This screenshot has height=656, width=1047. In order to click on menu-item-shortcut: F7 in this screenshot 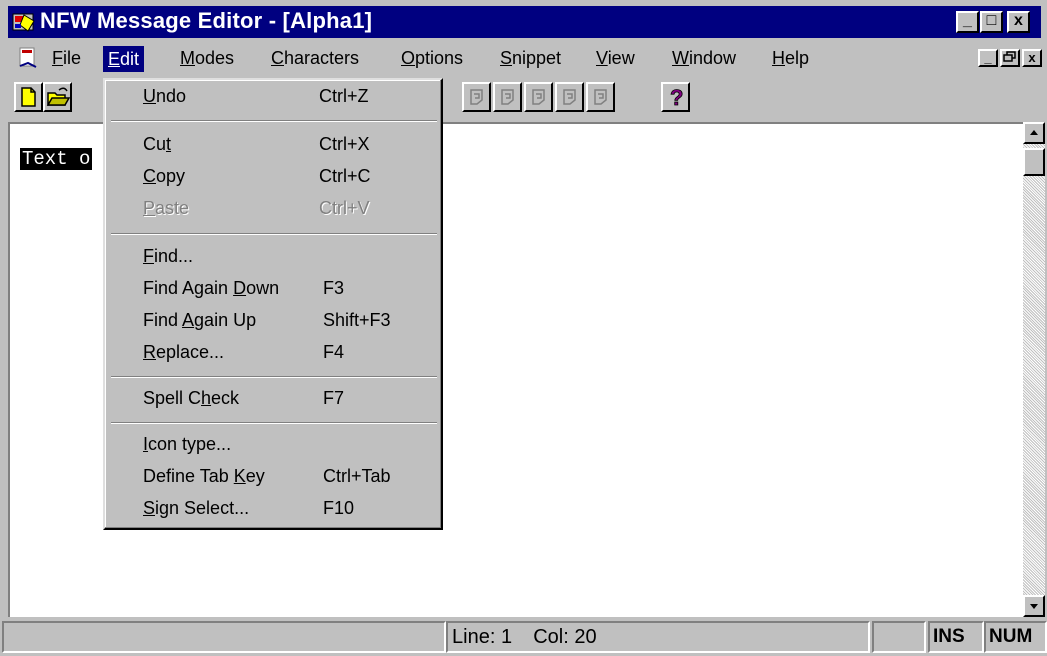, I will do `click(334, 398)`.